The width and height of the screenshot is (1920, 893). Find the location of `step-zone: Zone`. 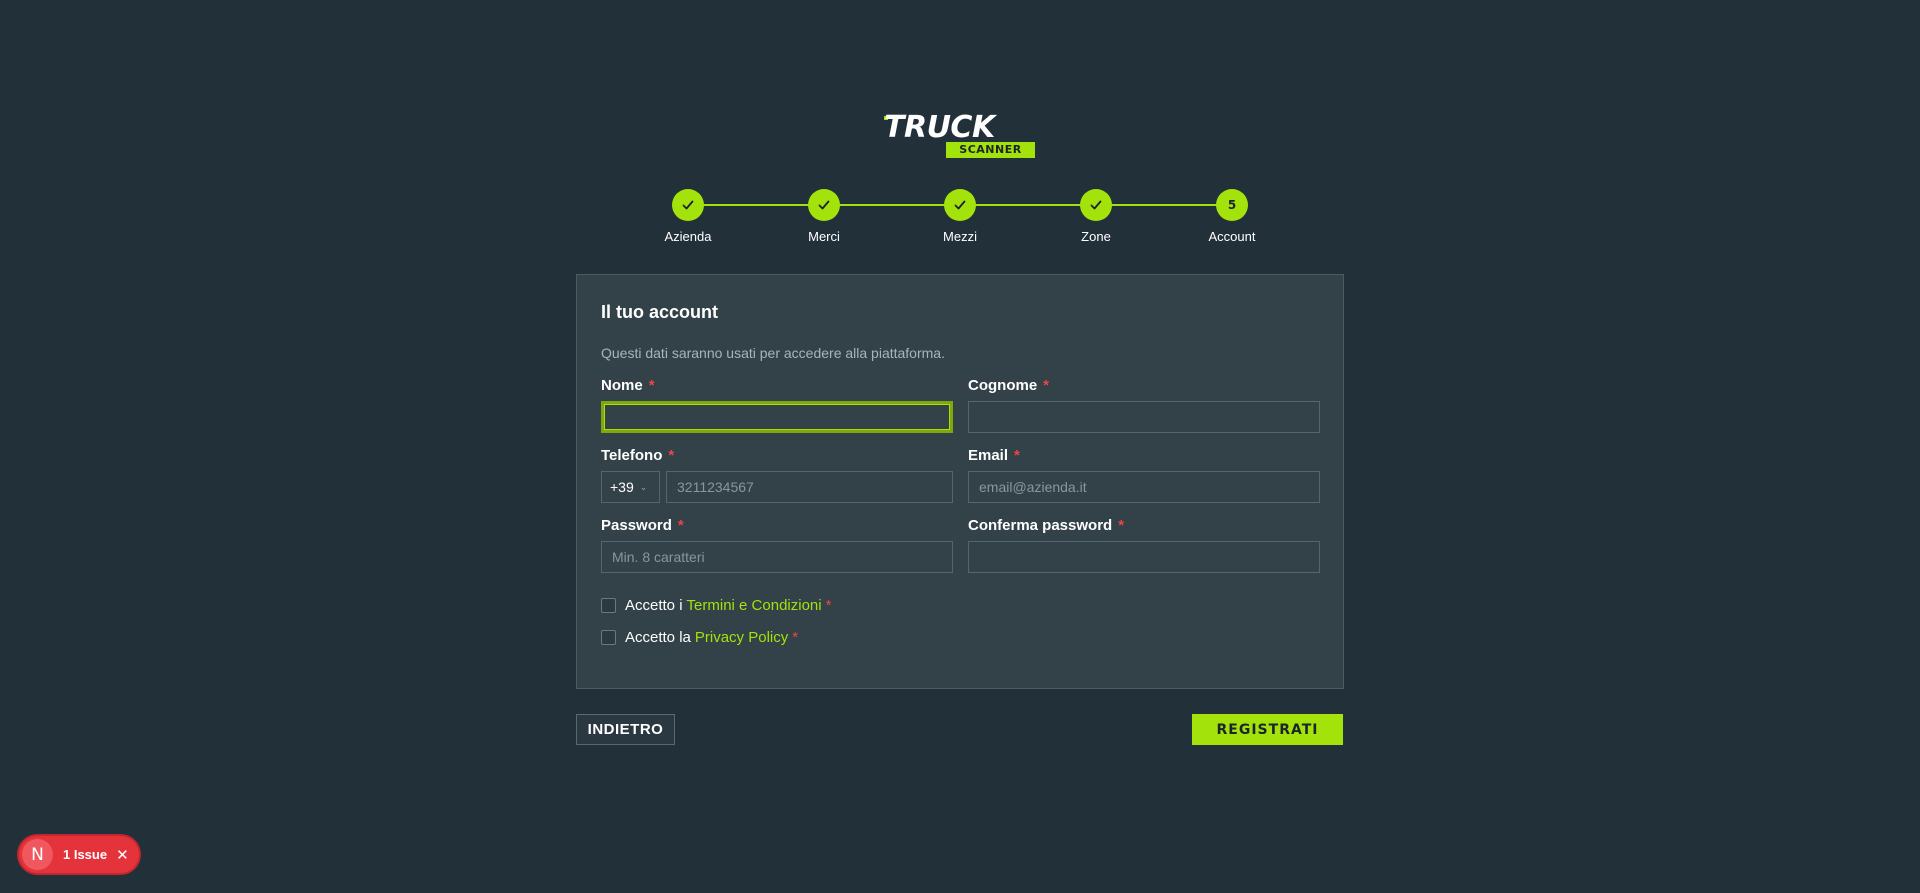

step-zone: Zone is located at coordinates (1096, 216).